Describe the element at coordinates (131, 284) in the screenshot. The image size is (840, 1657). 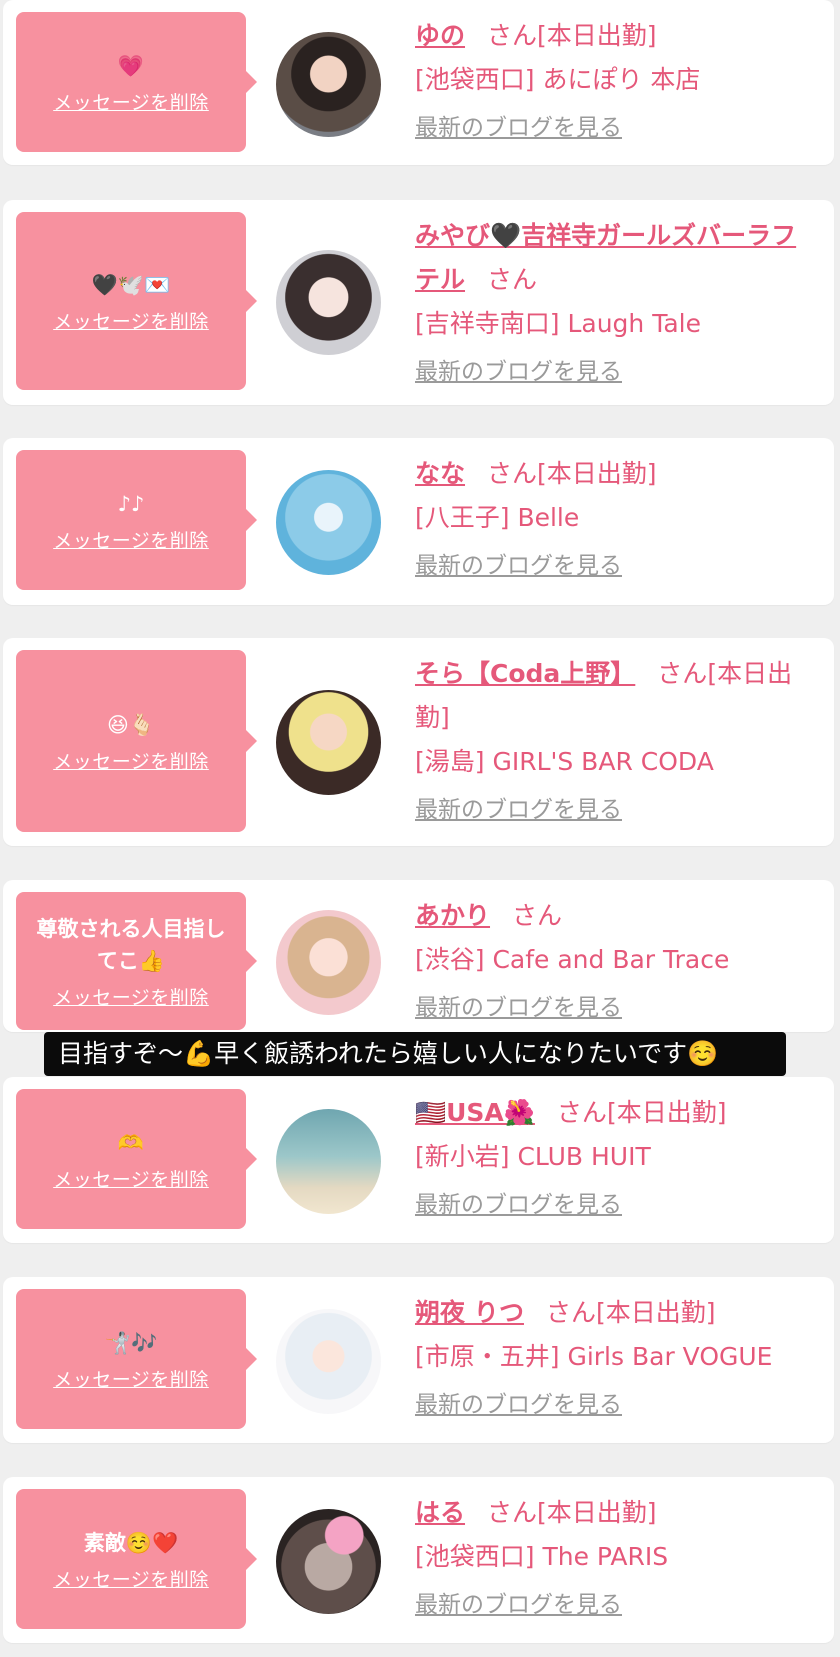
I see `message-text: 🖤🕊️💌` at that location.